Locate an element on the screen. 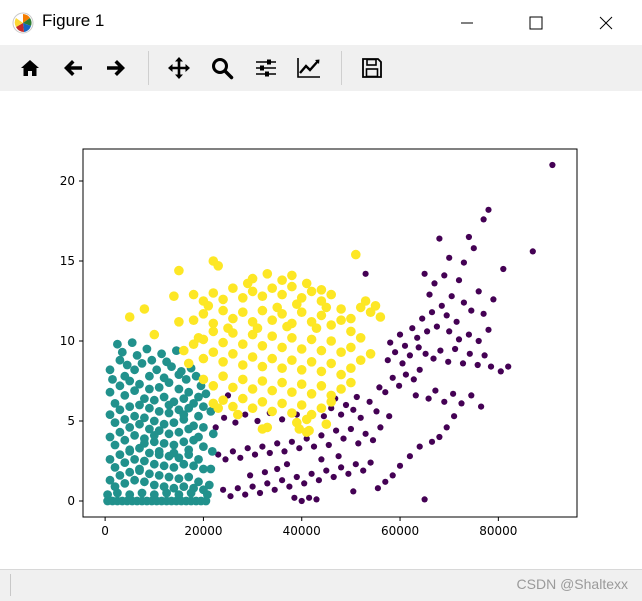 This screenshot has width=642, height=601. x-tick-label: 20000 is located at coordinates (203, 531).